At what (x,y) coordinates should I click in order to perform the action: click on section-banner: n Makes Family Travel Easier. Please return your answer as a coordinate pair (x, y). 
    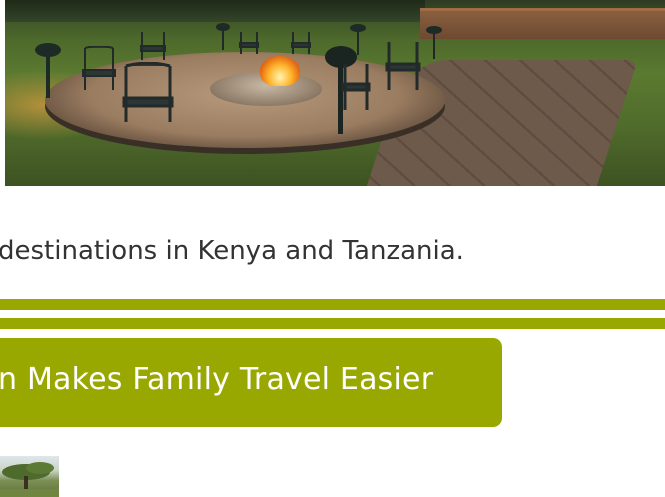
    Looking at the image, I should click on (251, 382).